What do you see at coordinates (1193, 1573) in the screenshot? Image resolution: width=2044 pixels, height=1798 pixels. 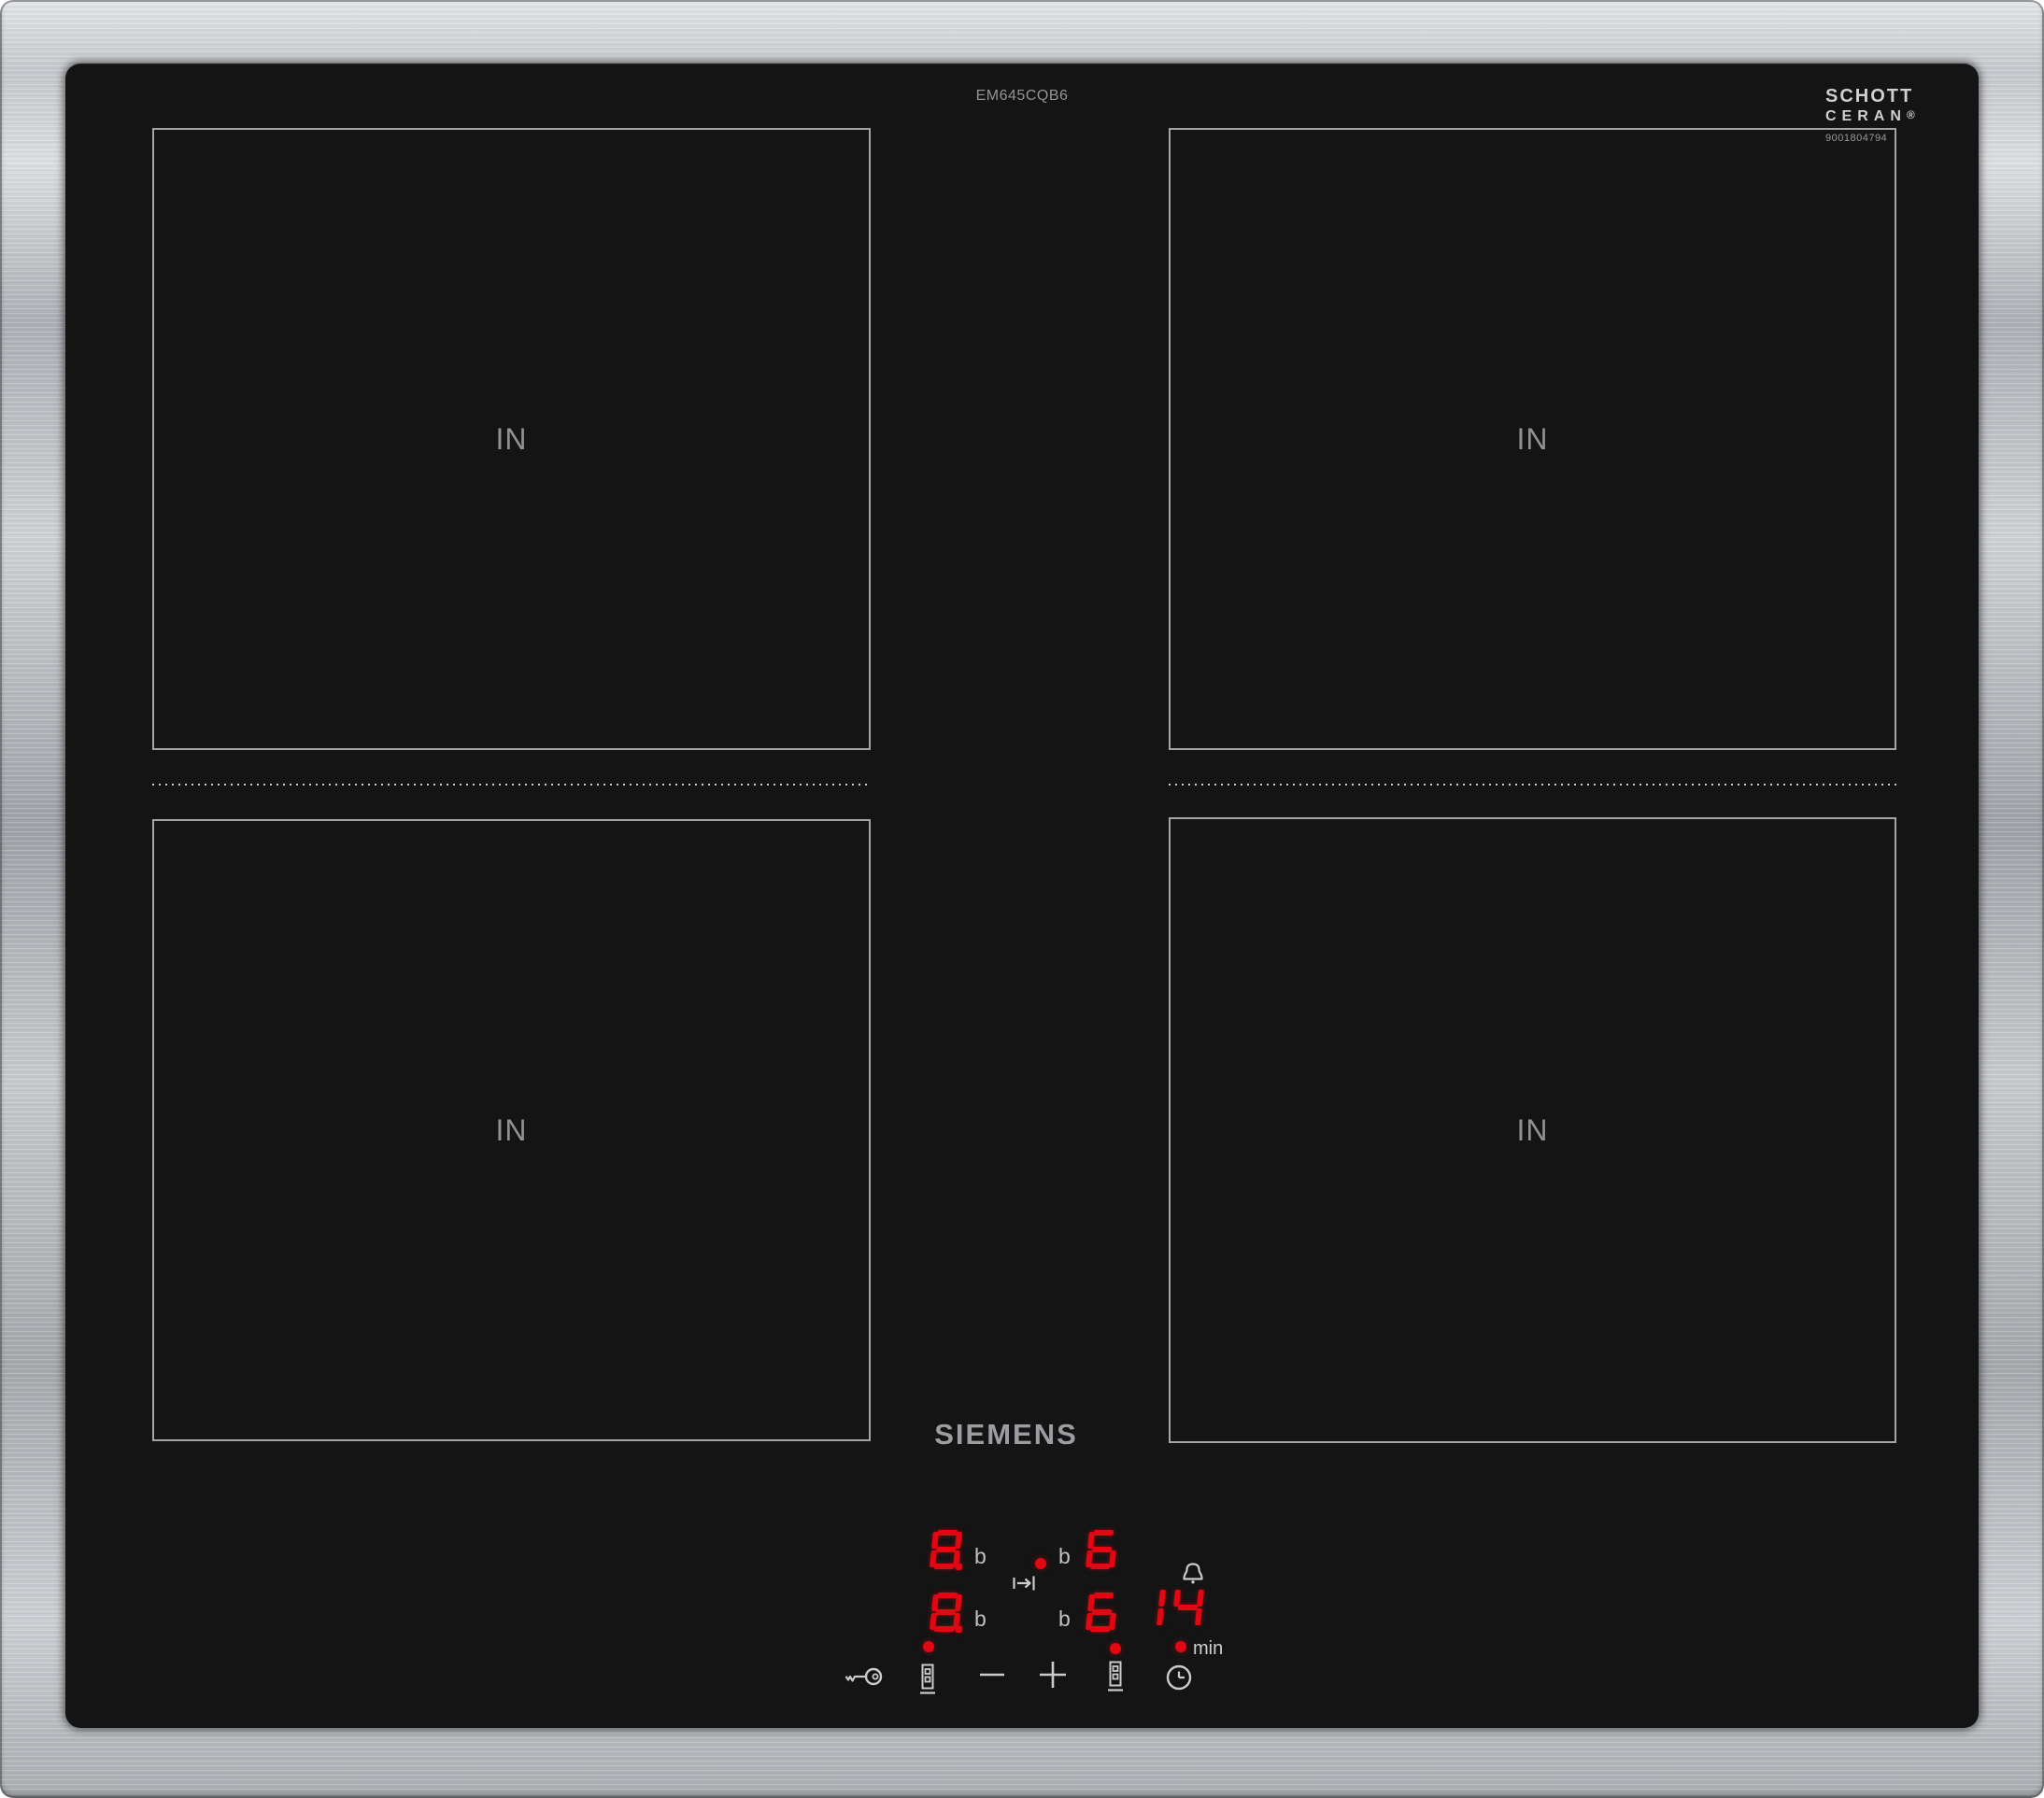 I see `alarm-bell-icon` at bounding box center [1193, 1573].